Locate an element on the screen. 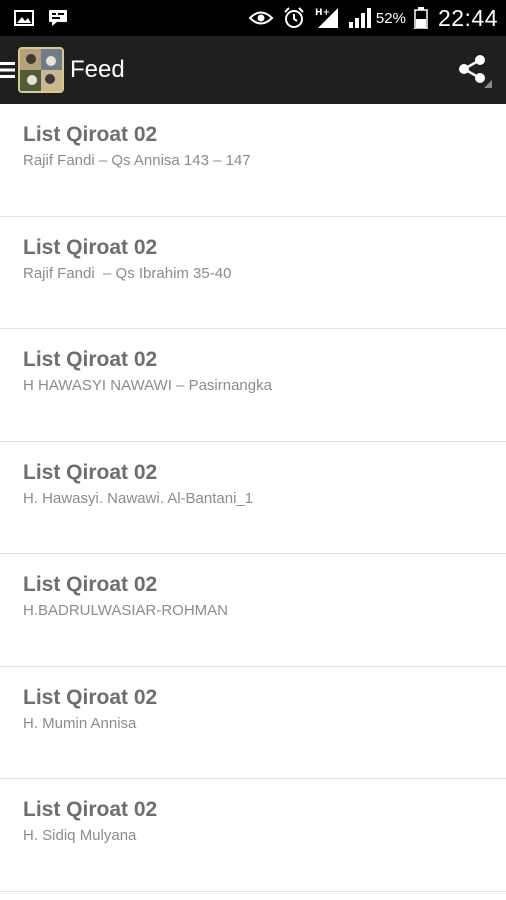 Image resolution: width=506 pixels, height=900 pixels. chat-notification-icon is located at coordinates (58, 18).